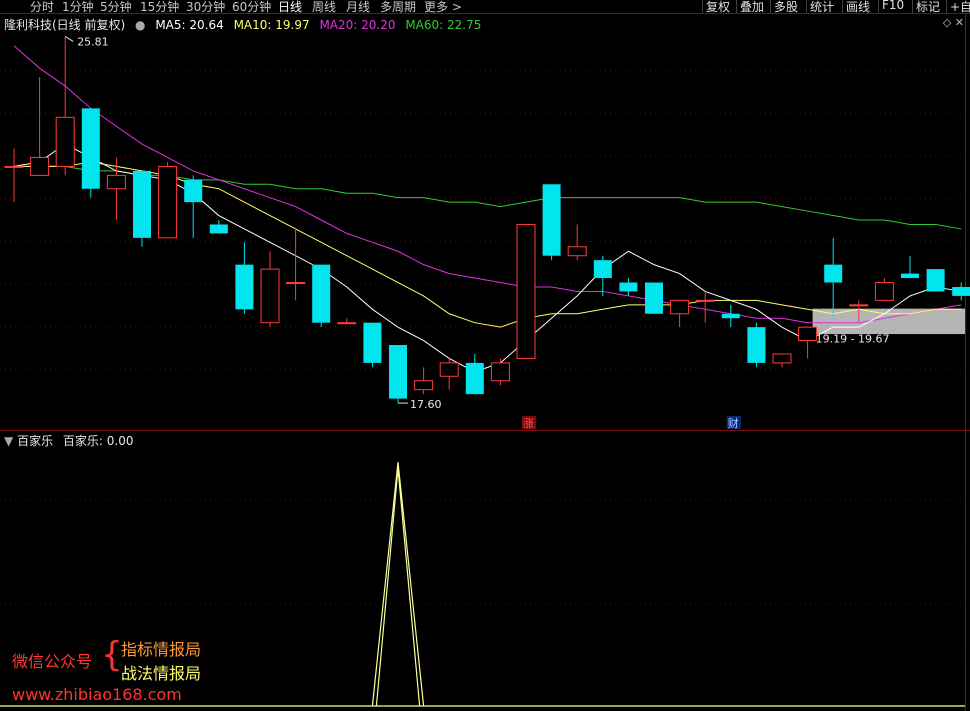 The image size is (970, 711). What do you see at coordinates (888, 321) in the screenshot?
I see `range-band` at bounding box center [888, 321].